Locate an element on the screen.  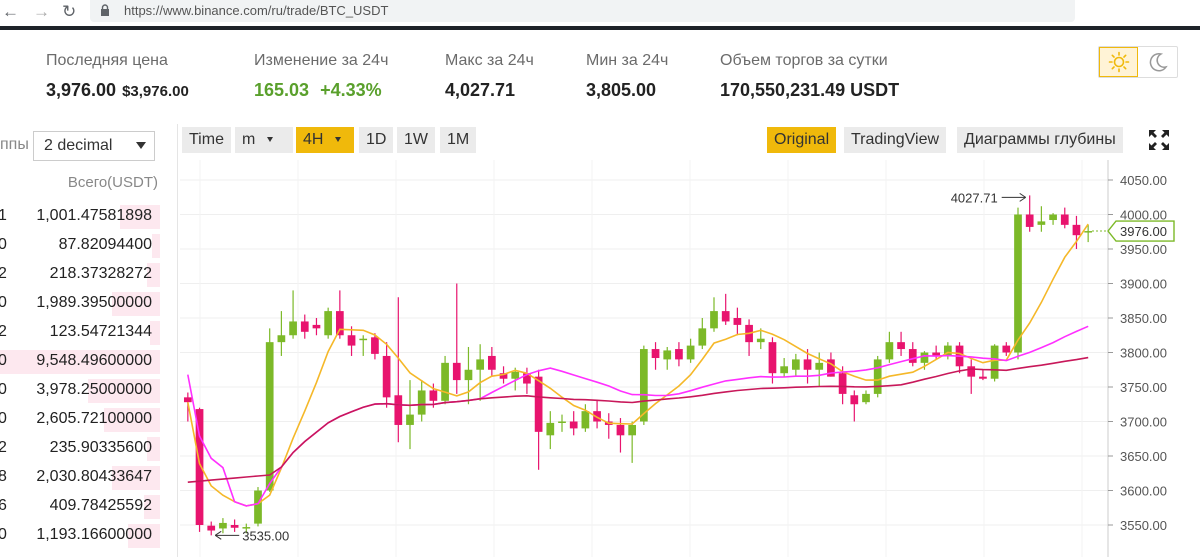
orderbook-total: 1,193.16600000 is located at coordinates (94, 534).